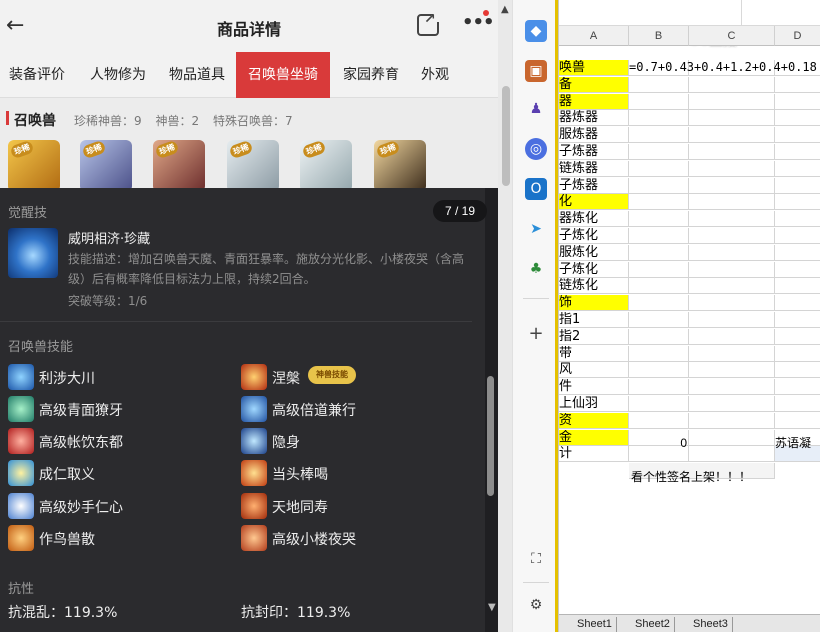  What do you see at coordinates (536, 109) in the screenshot?
I see `people-icon: ♟` at bounding box center [536, 109].